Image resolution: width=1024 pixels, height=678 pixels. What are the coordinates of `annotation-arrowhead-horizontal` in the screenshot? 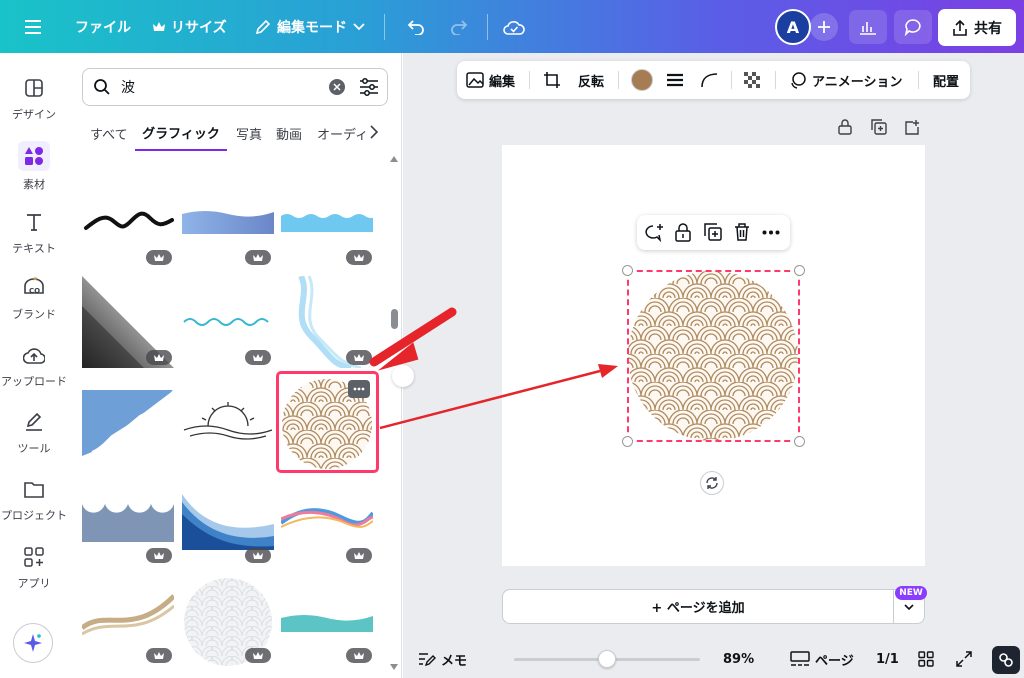 It's located at (608, 371).